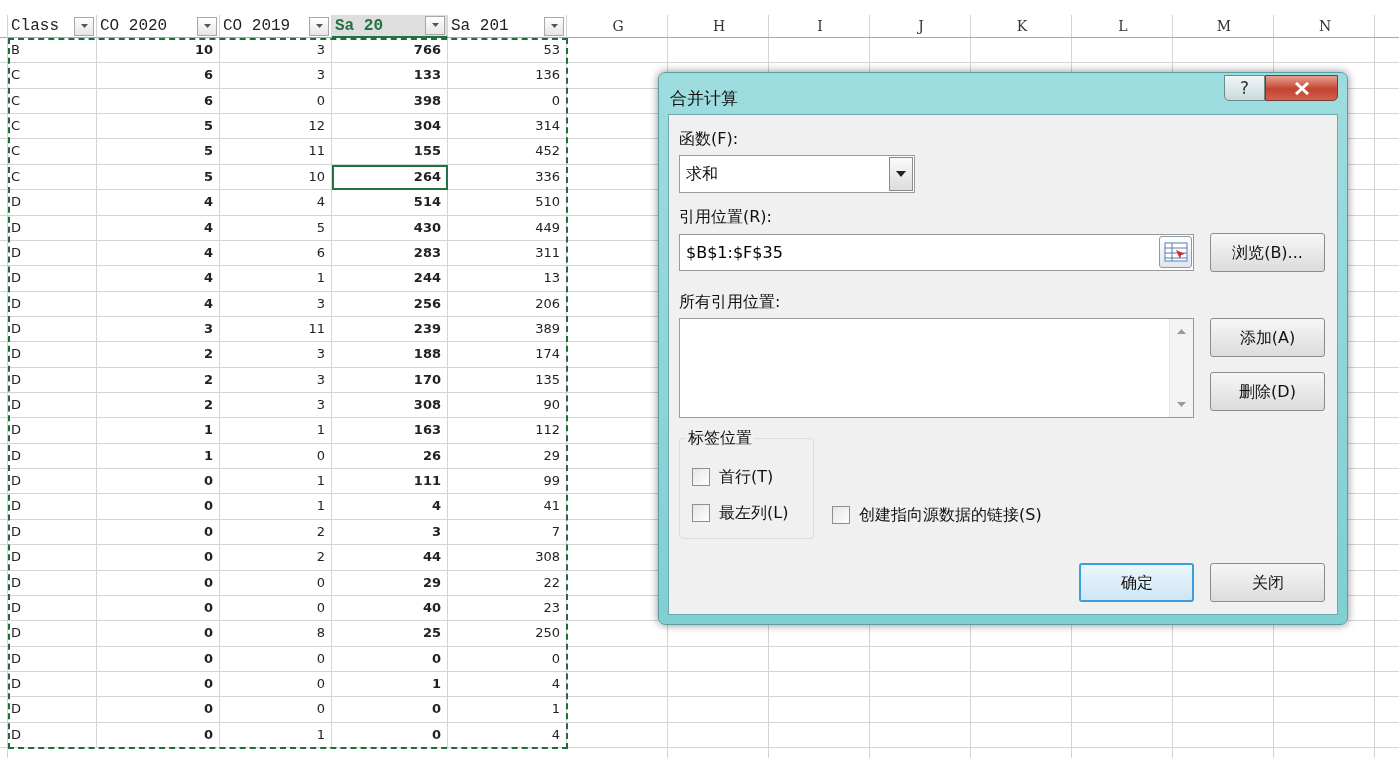 This screenshot has width=1399, height=758. What do you see at coordinates (1181, 331) in the screenshot?
I see `scroll-up-icon` at bounding box center [1181, 331].